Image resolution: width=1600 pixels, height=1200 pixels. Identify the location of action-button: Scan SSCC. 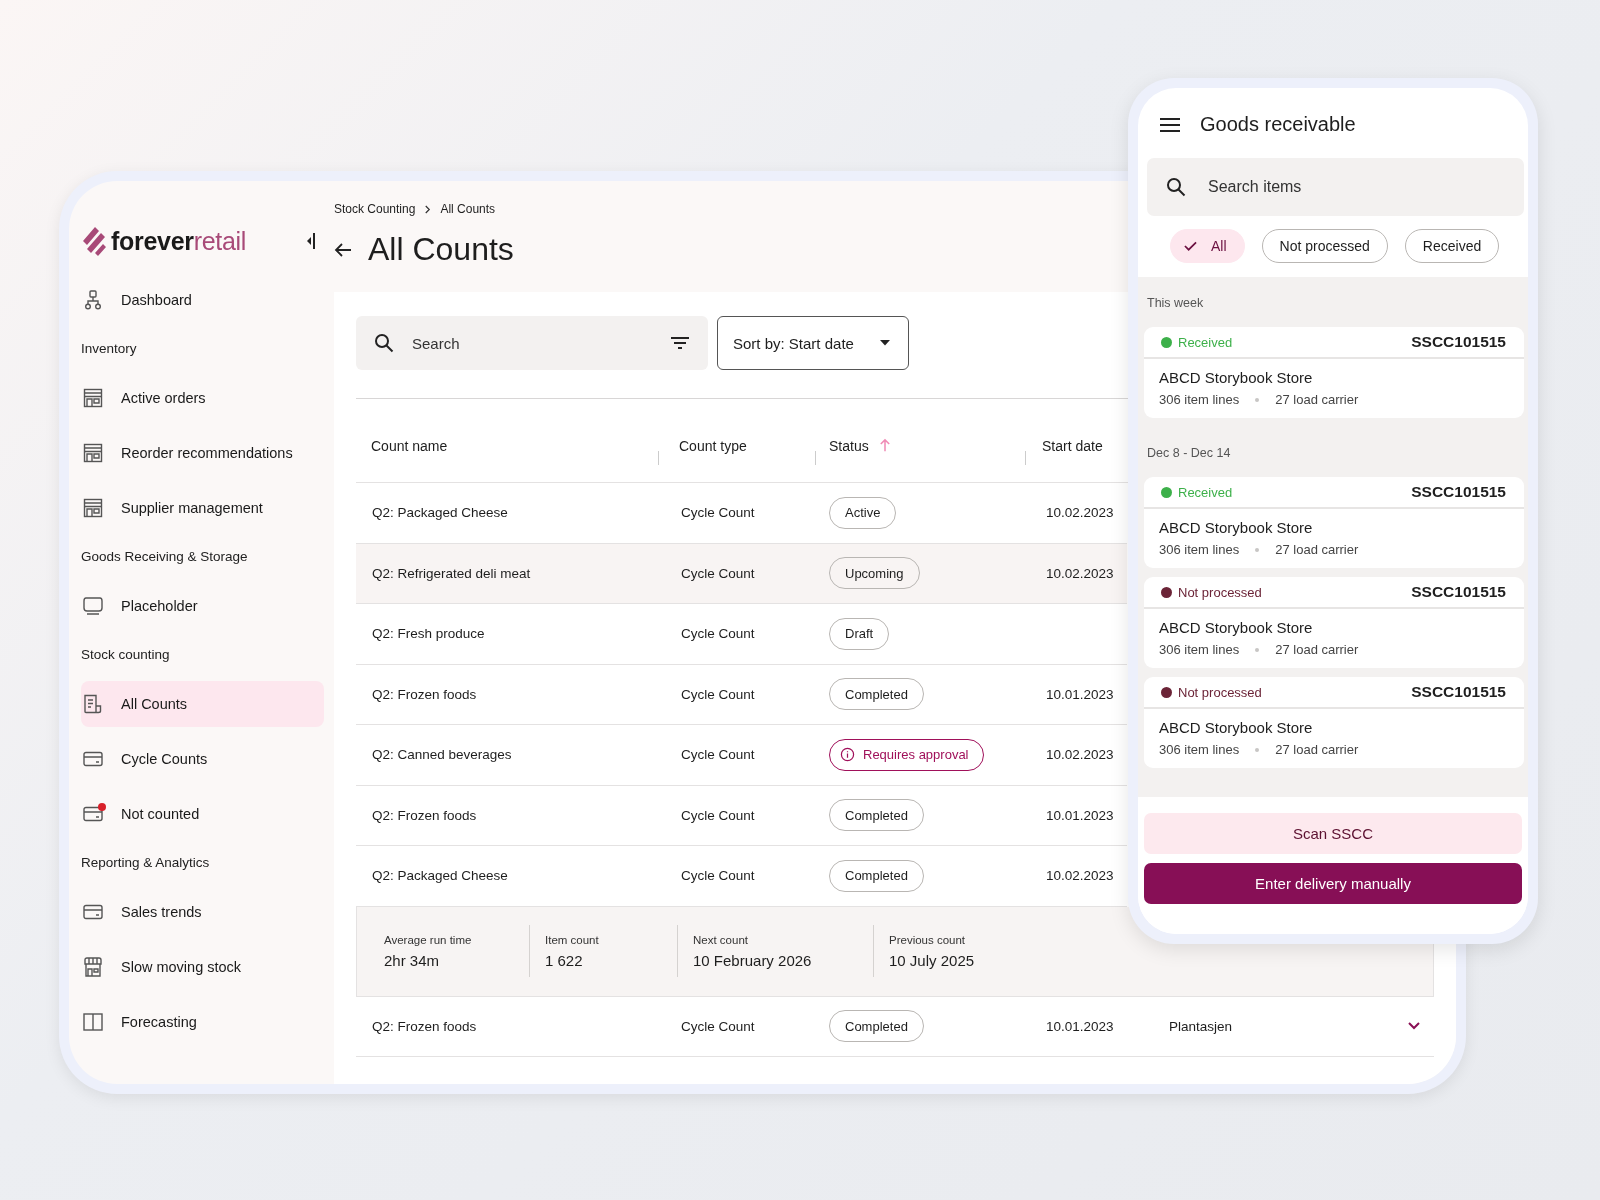
(1333, 833).